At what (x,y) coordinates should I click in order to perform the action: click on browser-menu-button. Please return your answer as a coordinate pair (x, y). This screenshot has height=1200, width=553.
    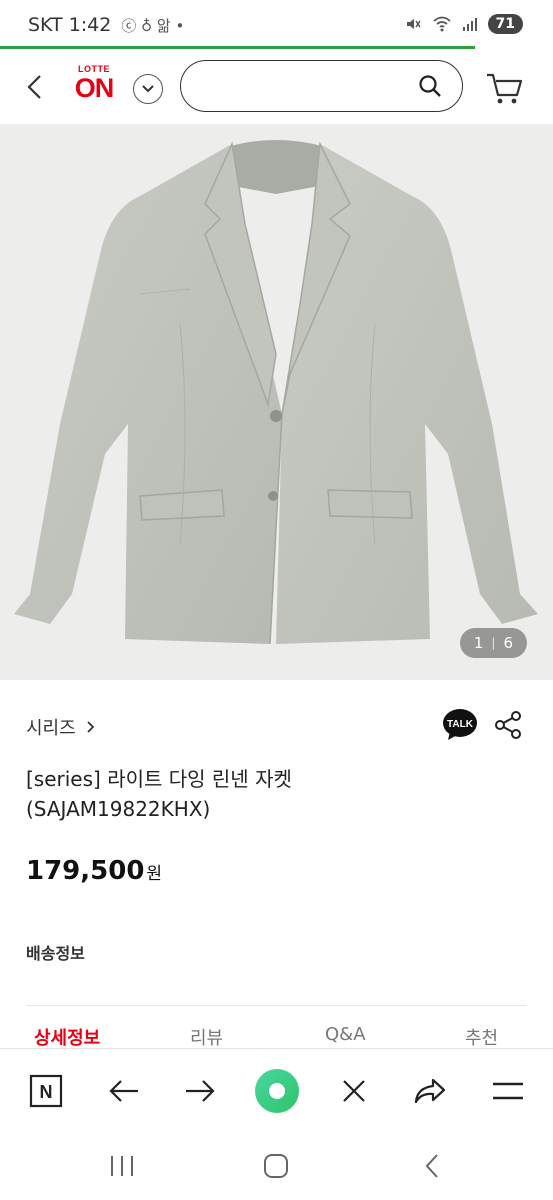
    Looking at the image, I should click on (508, 1091).